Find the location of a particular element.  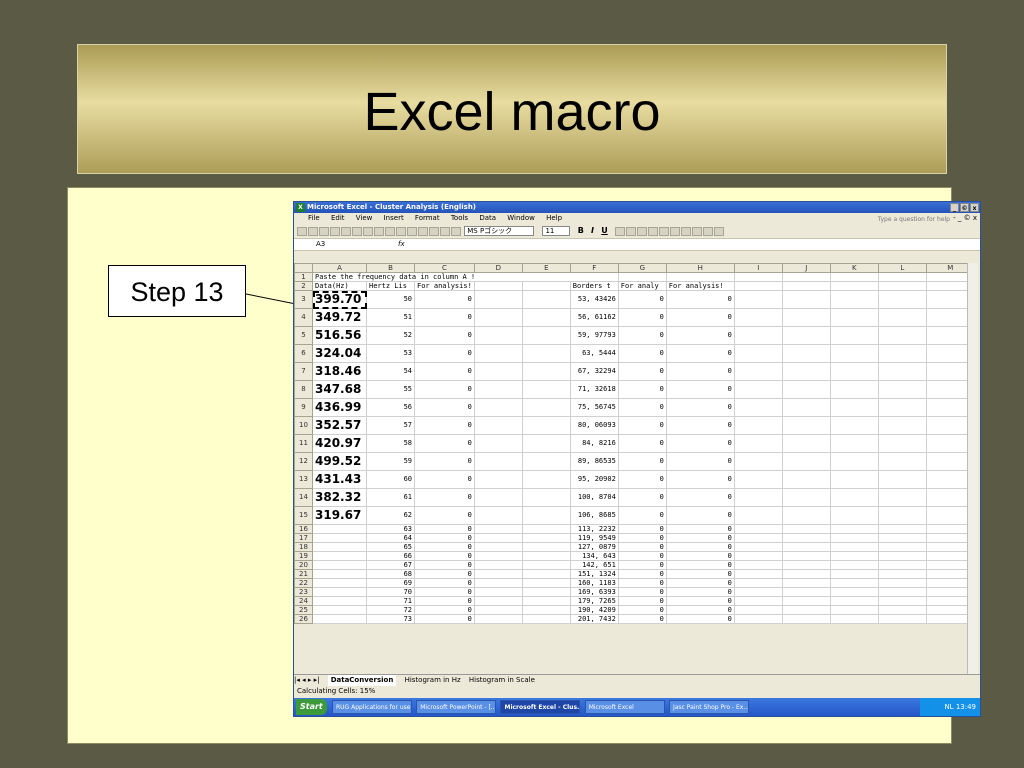

row-header: 4 is located at coordinates (303, 317).